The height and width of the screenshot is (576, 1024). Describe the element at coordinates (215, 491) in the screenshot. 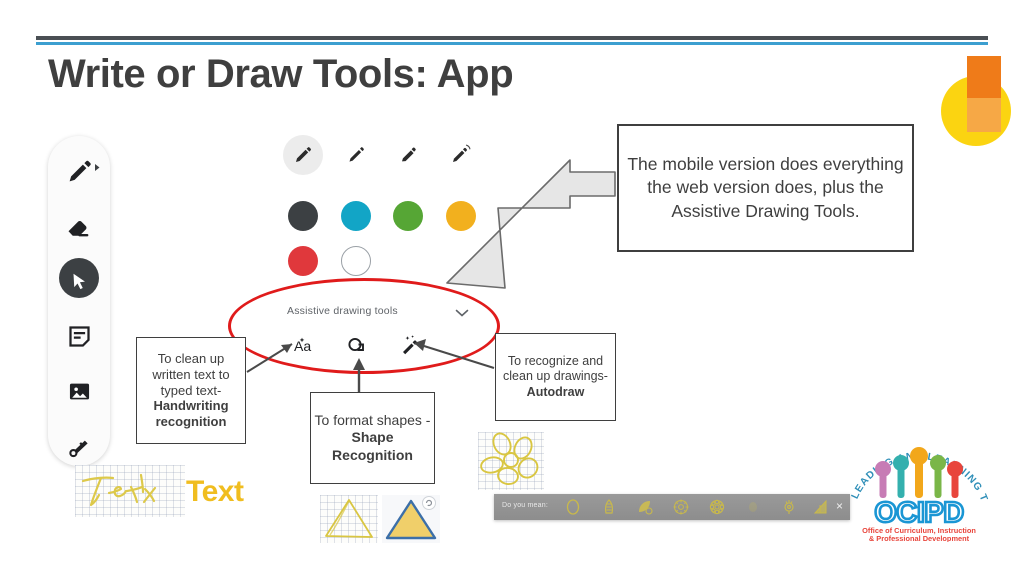

I see `typed-text-value: Text` at that location.